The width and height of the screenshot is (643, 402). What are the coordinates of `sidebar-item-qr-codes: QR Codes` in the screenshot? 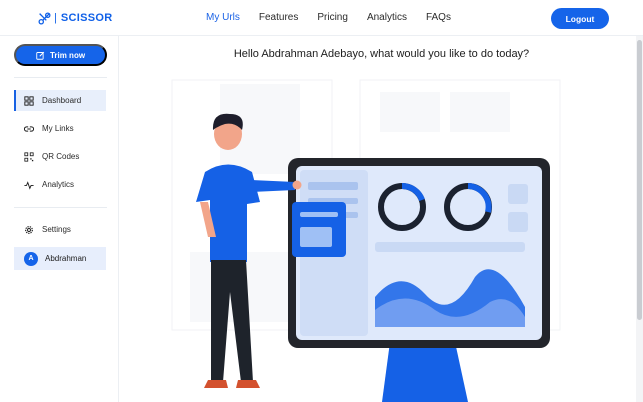 It's located at (60, 156).